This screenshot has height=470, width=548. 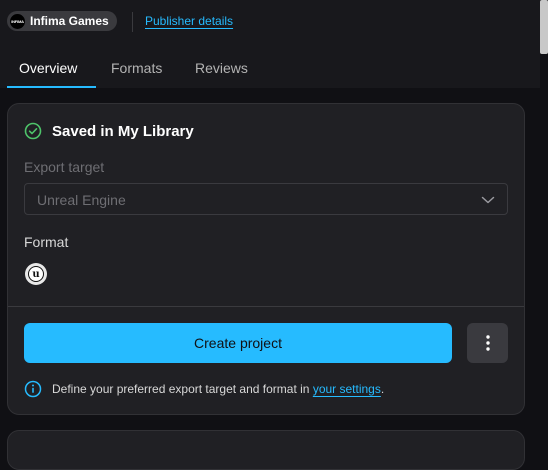 I want to click on more-options-button, so click(x=487, y=343).